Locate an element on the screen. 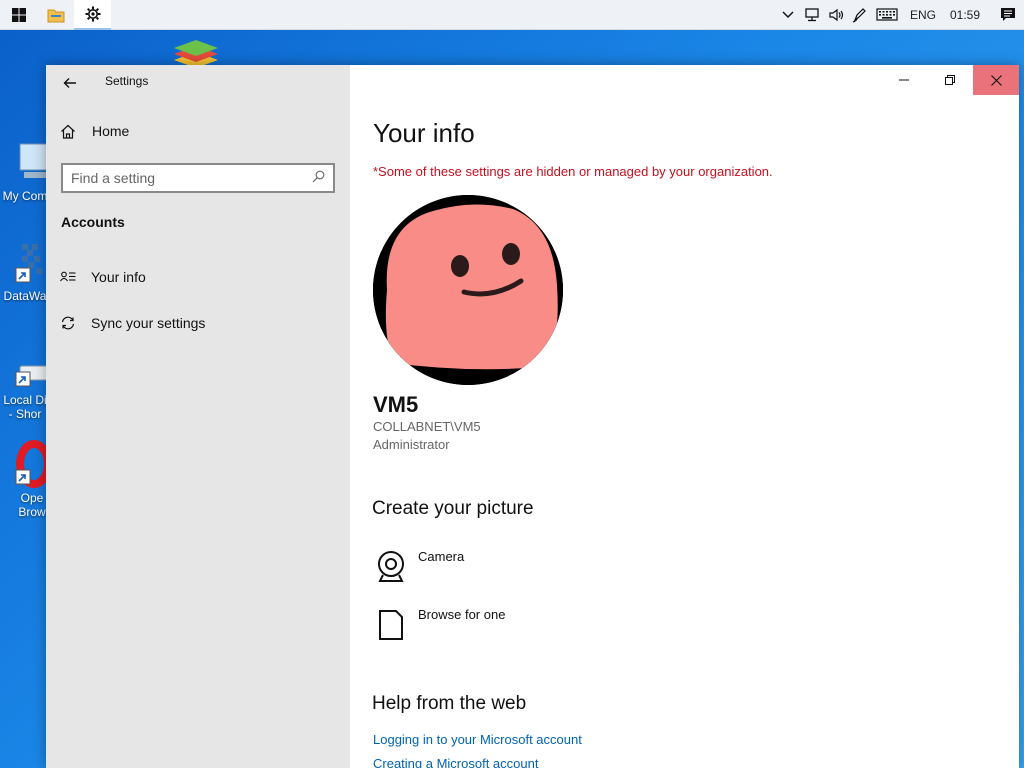  volume-icon is located at coordinates (836, 15).